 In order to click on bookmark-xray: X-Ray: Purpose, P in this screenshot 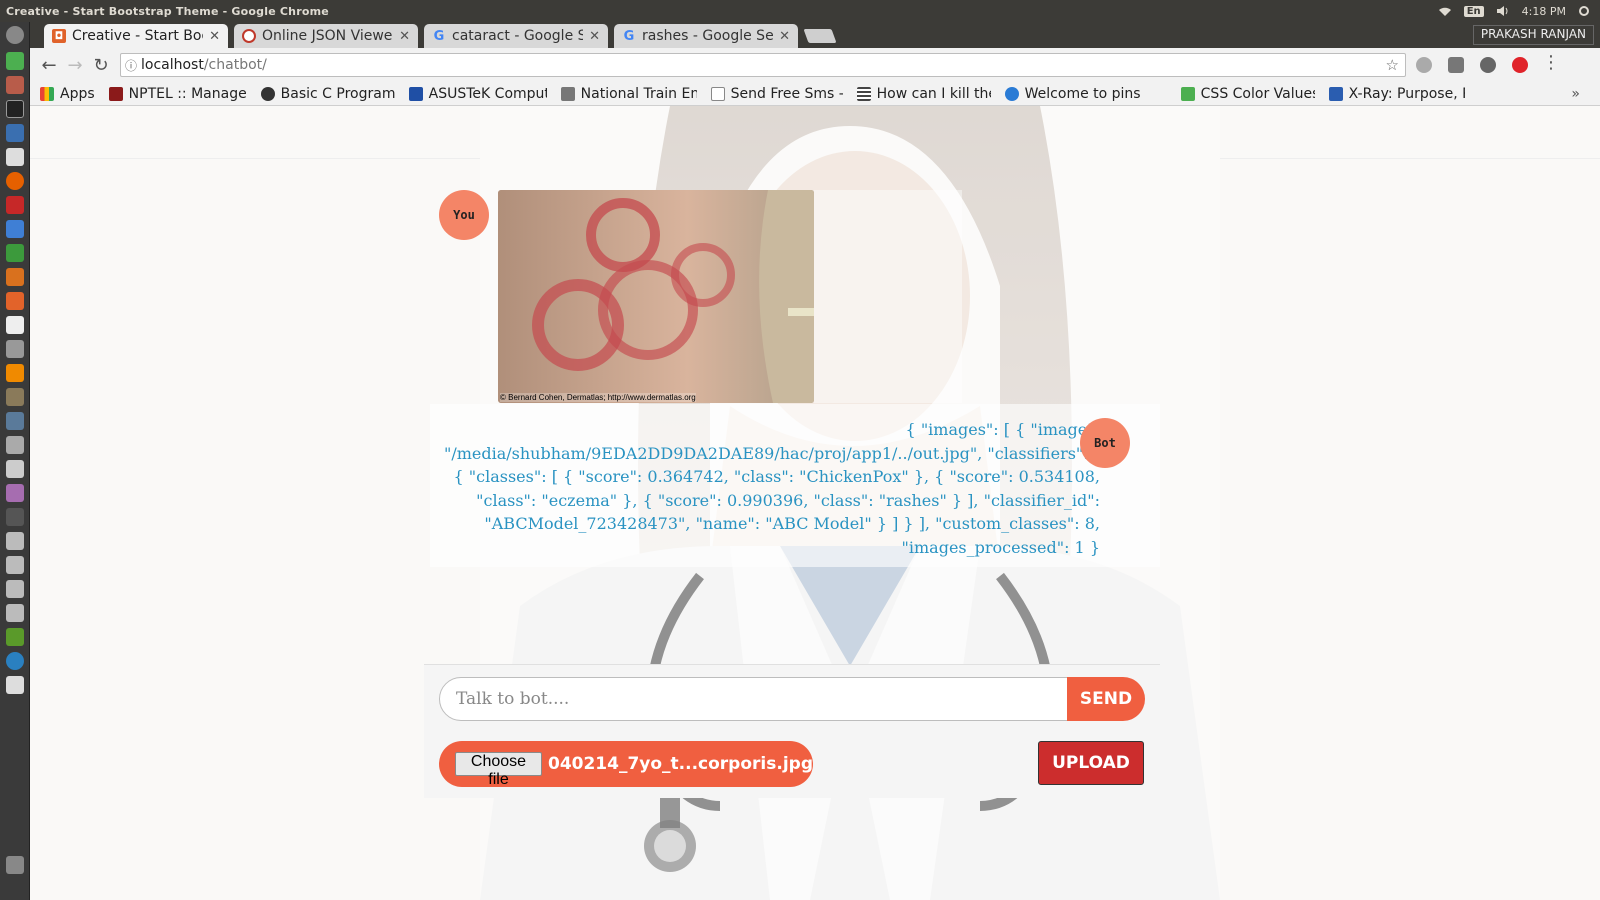, I will do `click(1396, 94)`.